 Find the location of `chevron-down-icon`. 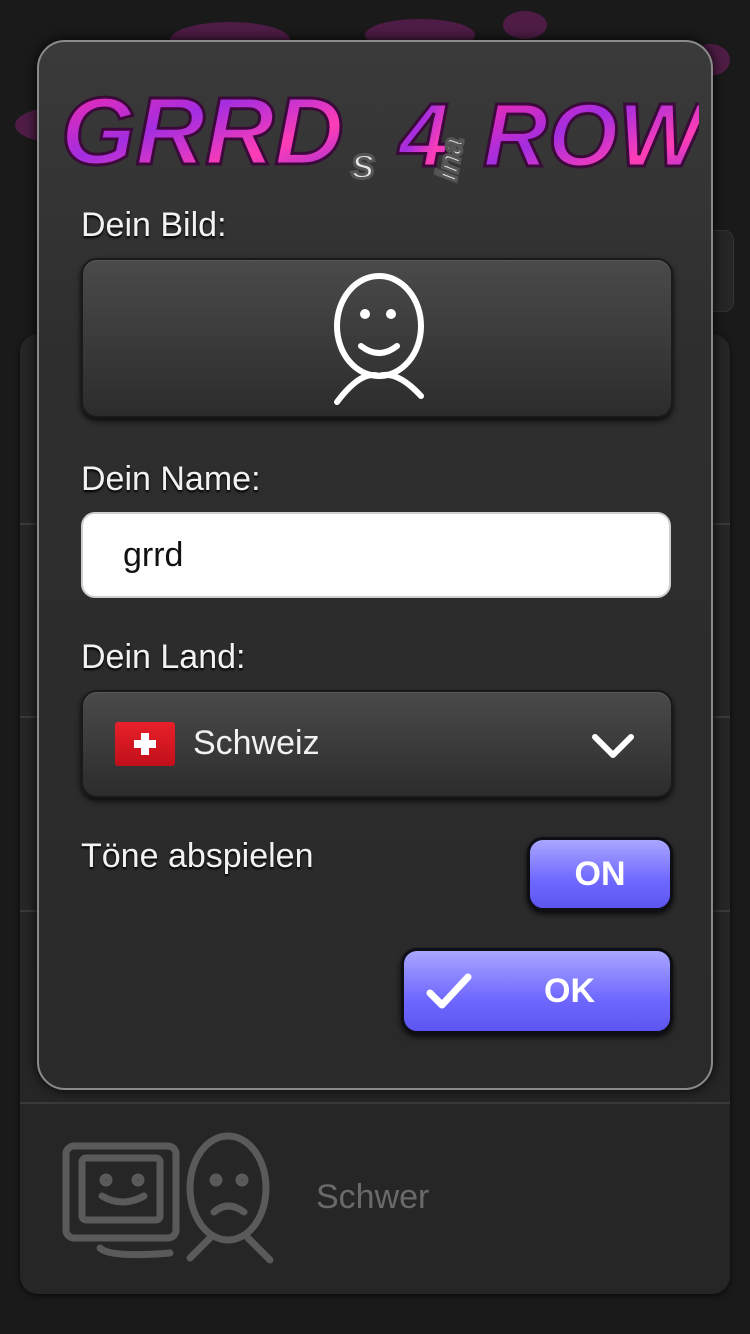

chevron-down-icon is located at coordinates (613, 746).